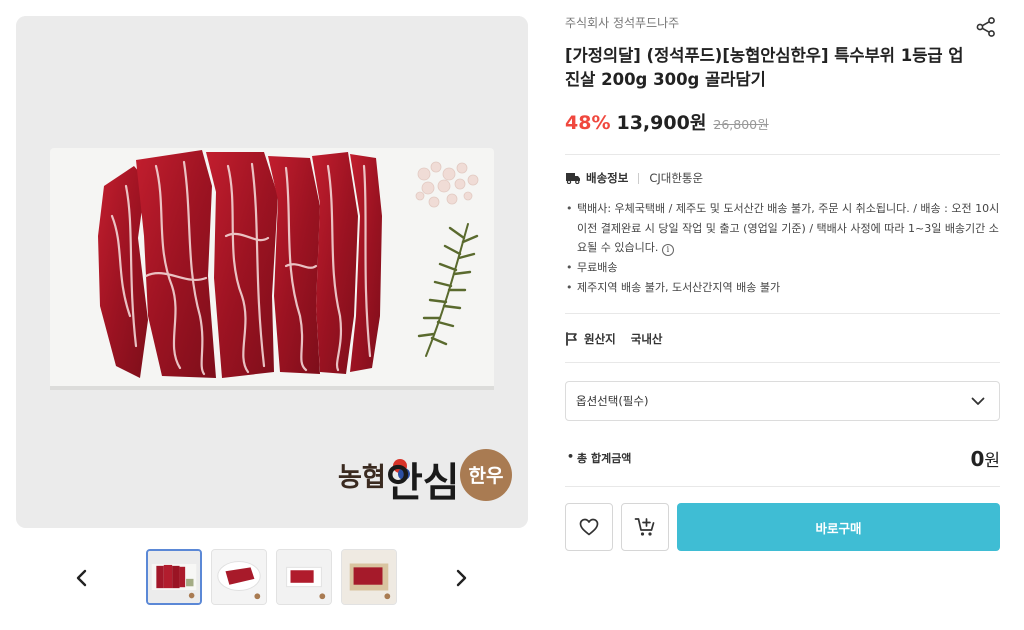 The width and height of the screenshot is (1024, 630). I want to click on origin-row: 원산지 국내산, so click(614, 339).